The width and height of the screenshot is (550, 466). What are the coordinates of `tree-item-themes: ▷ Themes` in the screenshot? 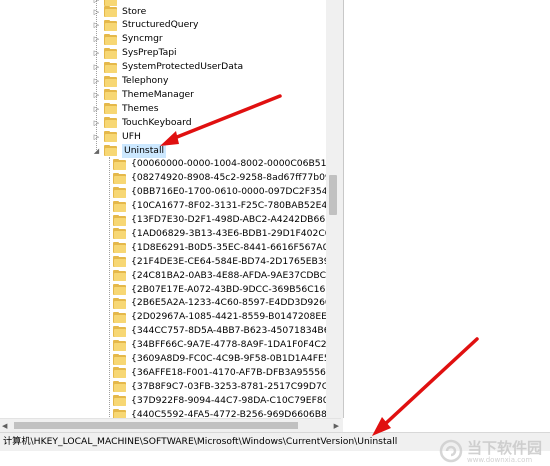 It's located at (125, 109).